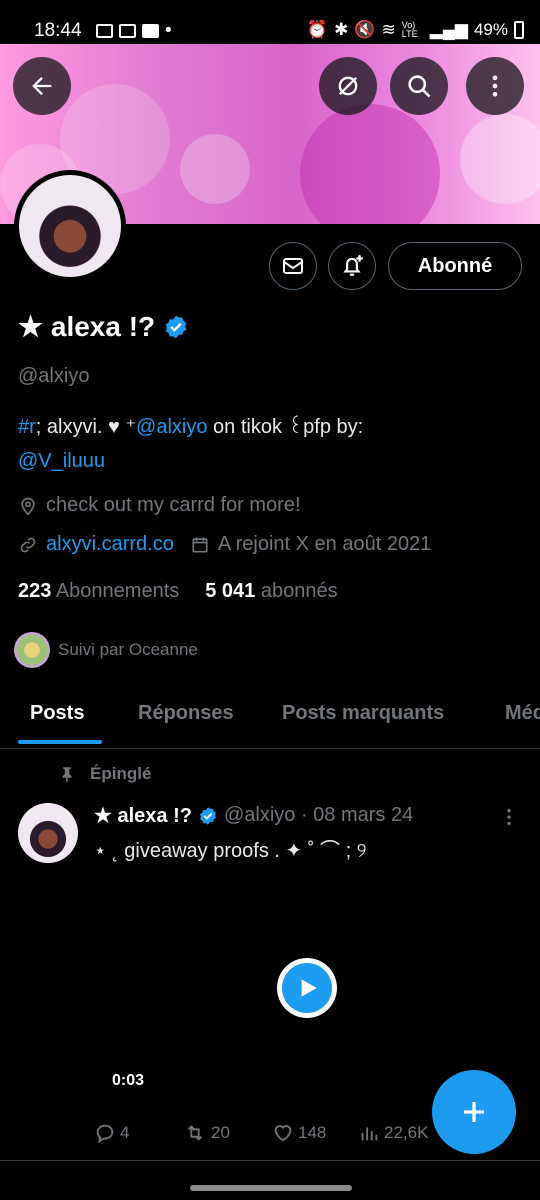 The height and width of the screenshot is (1200, 540). What do you see at coordinates (186, 713) in the screenshot?
I see `tab-replies: Réponses` at bounding box center [186, 713].